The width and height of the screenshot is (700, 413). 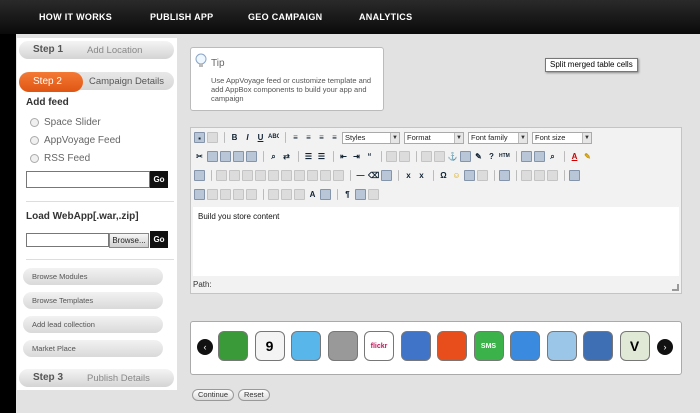 What do you see at coordinates (391, 156) in the screenshot?
I see `undo-icon` at bounding box center [391, 156].